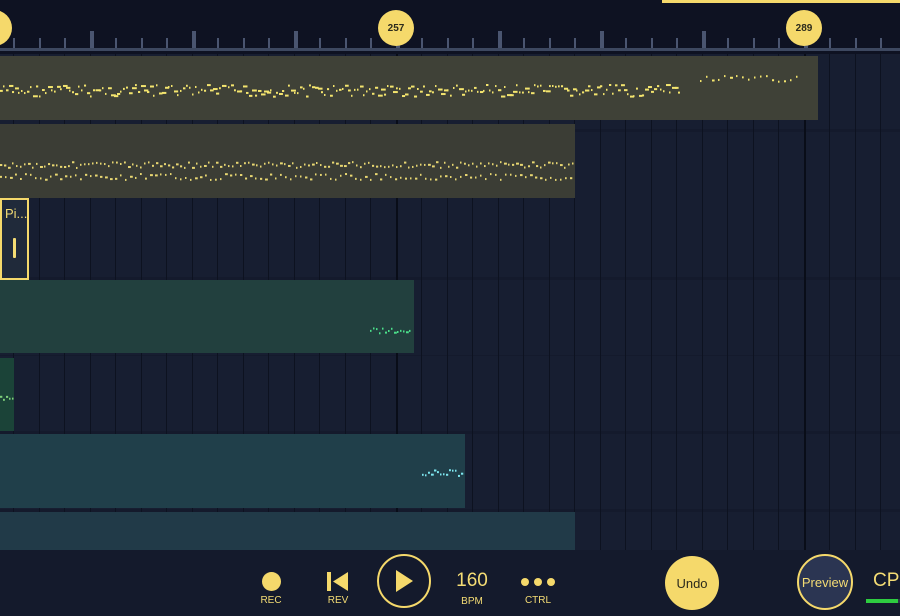 The height and width of the screenshot is (616, 900). I want to click on bar-marker, so click(6, 28).